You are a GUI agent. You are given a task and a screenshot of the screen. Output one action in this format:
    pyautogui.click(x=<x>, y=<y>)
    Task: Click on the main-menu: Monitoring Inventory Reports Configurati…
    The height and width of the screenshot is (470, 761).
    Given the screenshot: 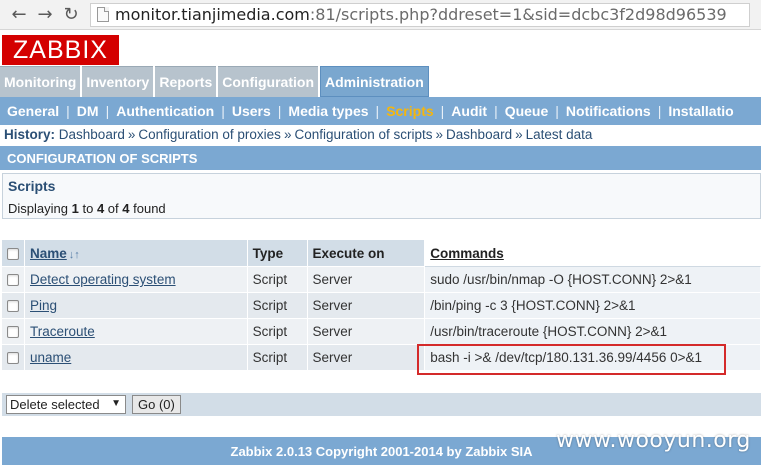 What is the action you would take?
    pyautogui.click(x=380, y=81)
    